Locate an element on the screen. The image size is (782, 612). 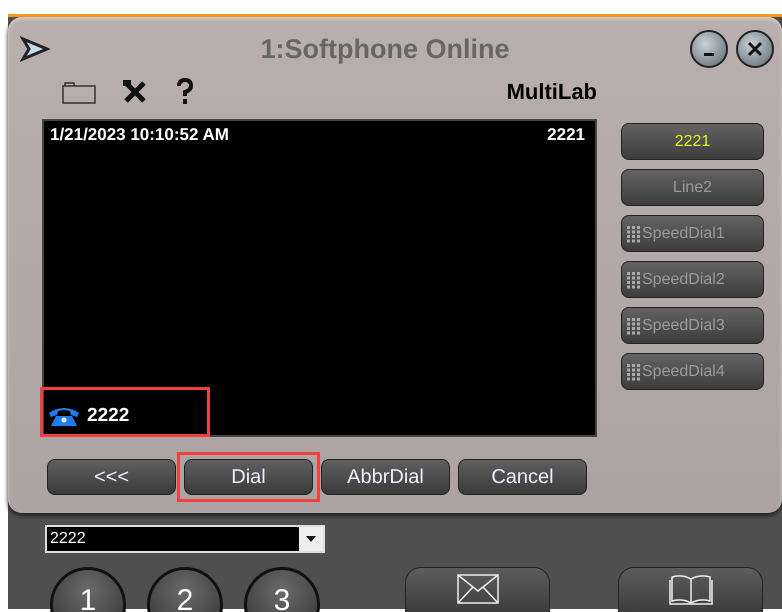
account-name: MultiLab is located at coordinates (551, 92).